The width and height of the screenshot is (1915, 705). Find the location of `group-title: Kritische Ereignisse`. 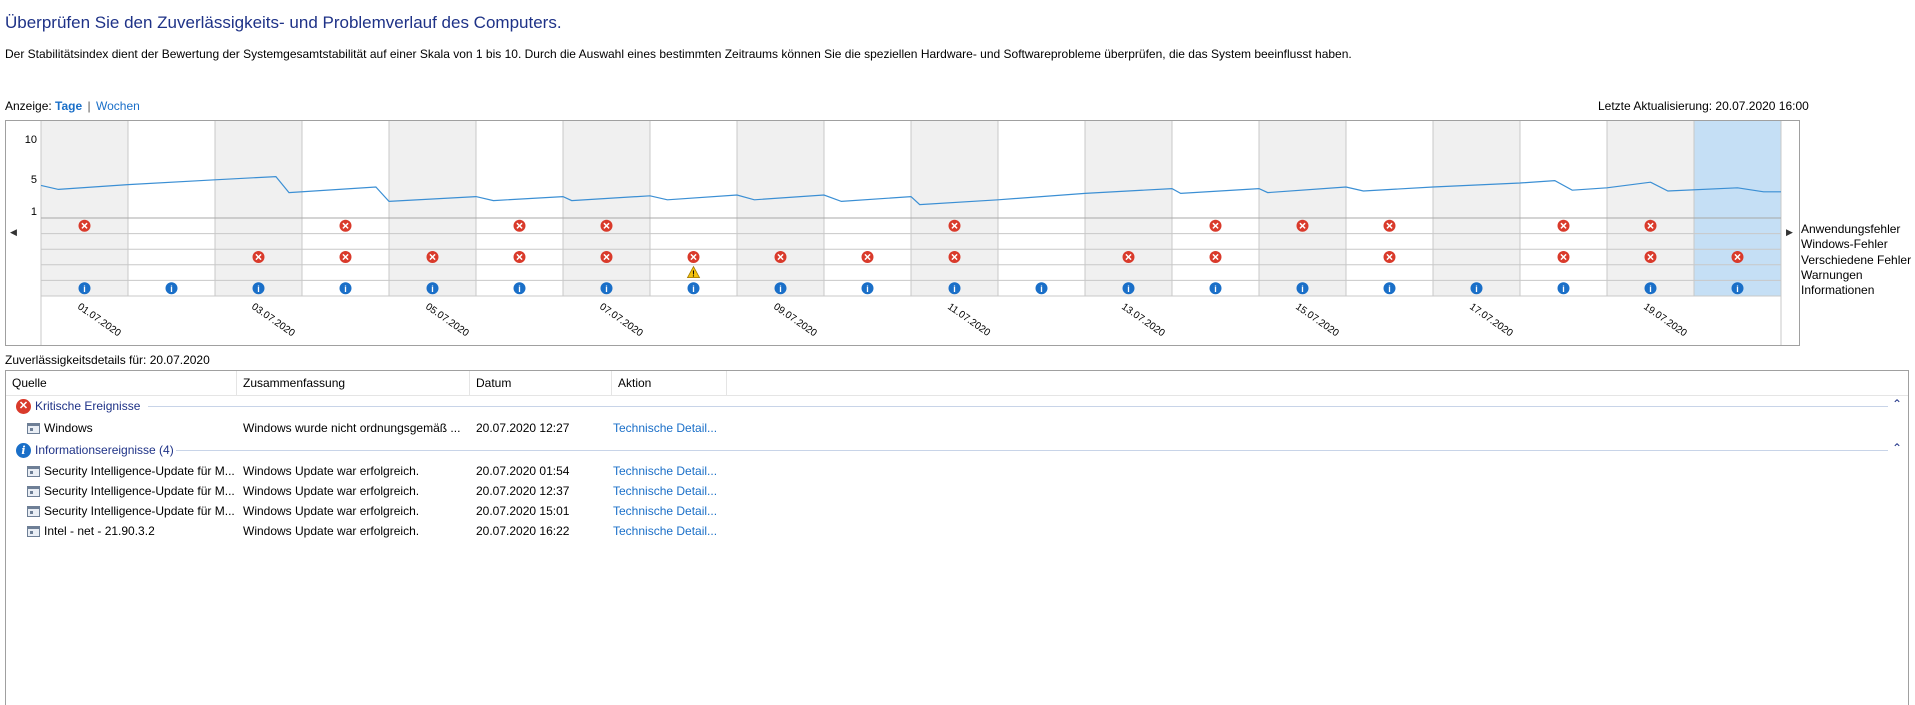

group-title: Kritische Ereignisse is located at coordinates (88, 406).